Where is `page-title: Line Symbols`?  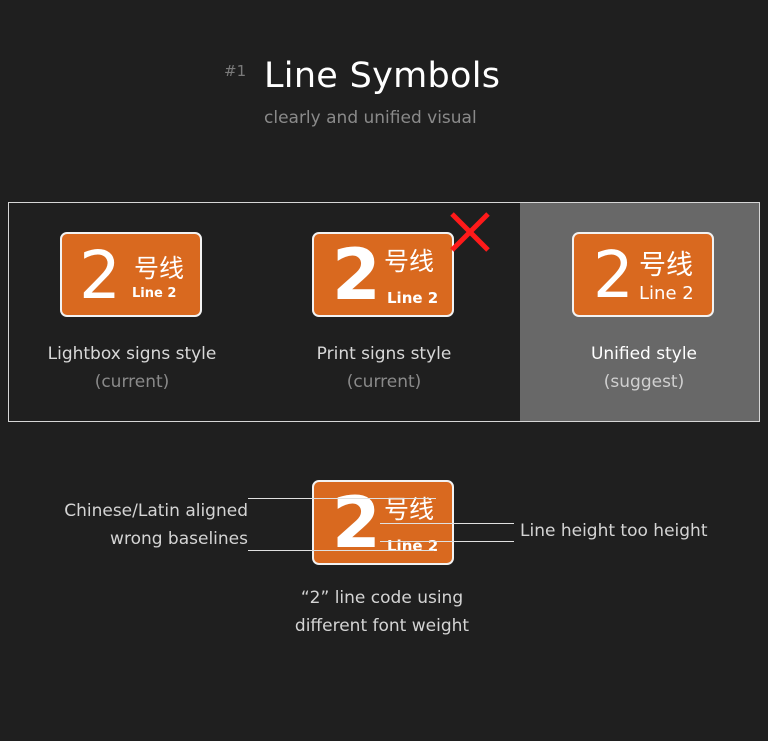 page-title: Line Symbols is located at coordinates (382, 76).